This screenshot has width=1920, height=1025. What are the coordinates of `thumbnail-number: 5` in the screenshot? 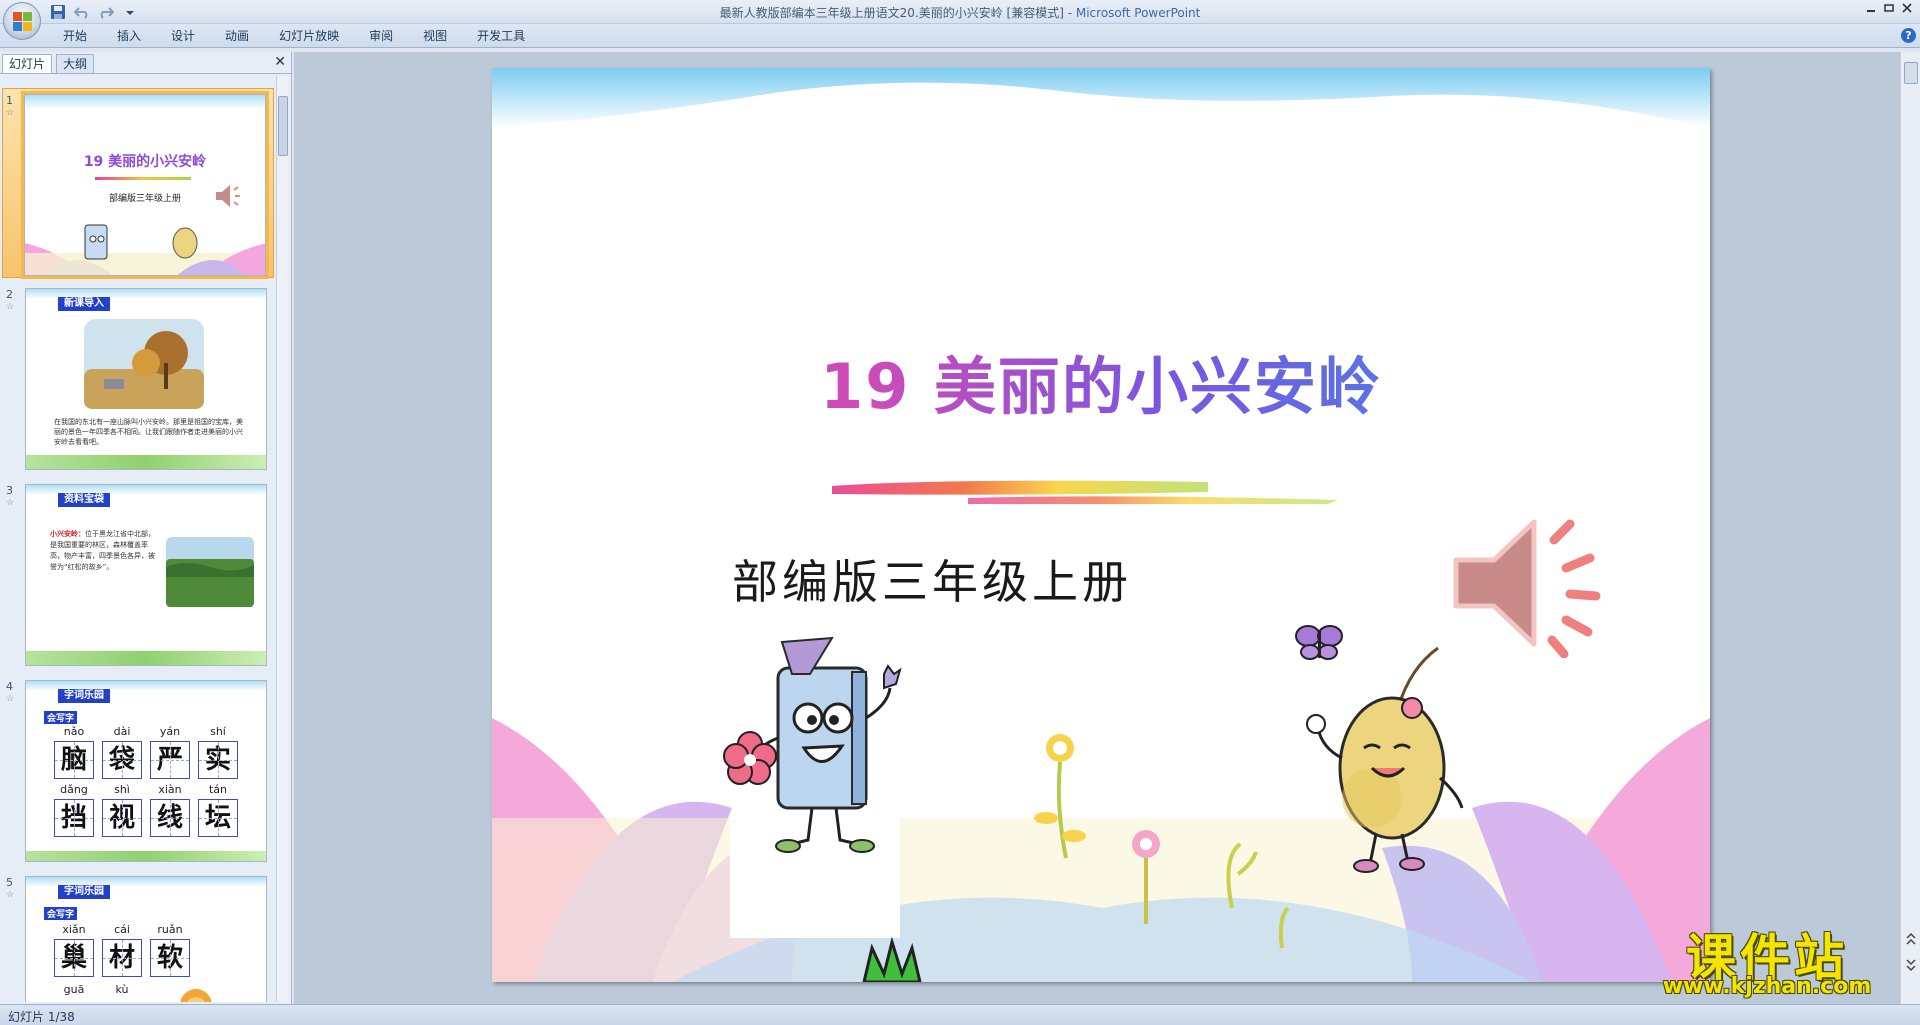 It's located at (9, 882).